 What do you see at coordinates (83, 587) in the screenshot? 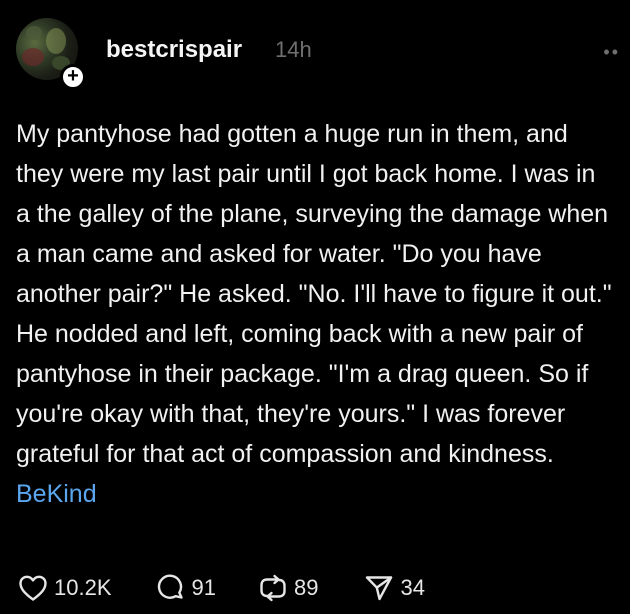
I see `like-count: 10.2K` at bounding box center [83, 587].